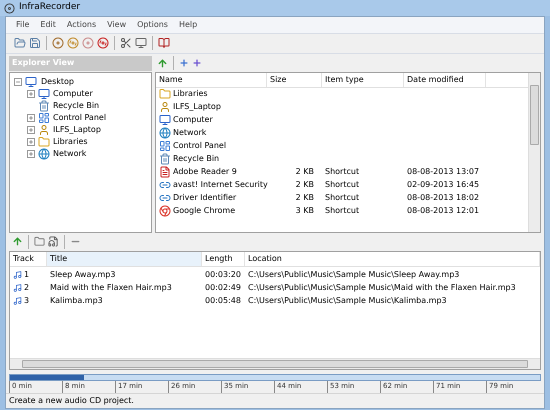 The image size is (550, 410). What do you see at coordinates (189, 133) in the screenshot?
I see `file-name: Network` at bounding box center [189, 133].